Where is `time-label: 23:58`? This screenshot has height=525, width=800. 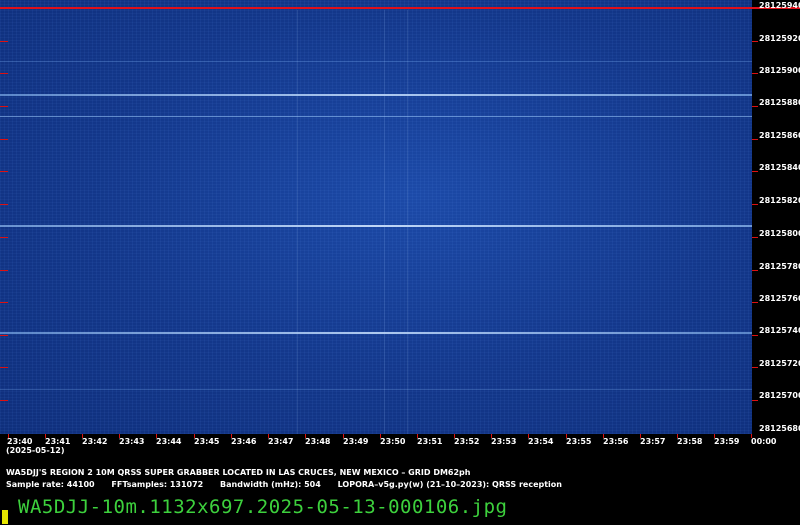 time-label: 23:58 is located at coordinates (690, 441).